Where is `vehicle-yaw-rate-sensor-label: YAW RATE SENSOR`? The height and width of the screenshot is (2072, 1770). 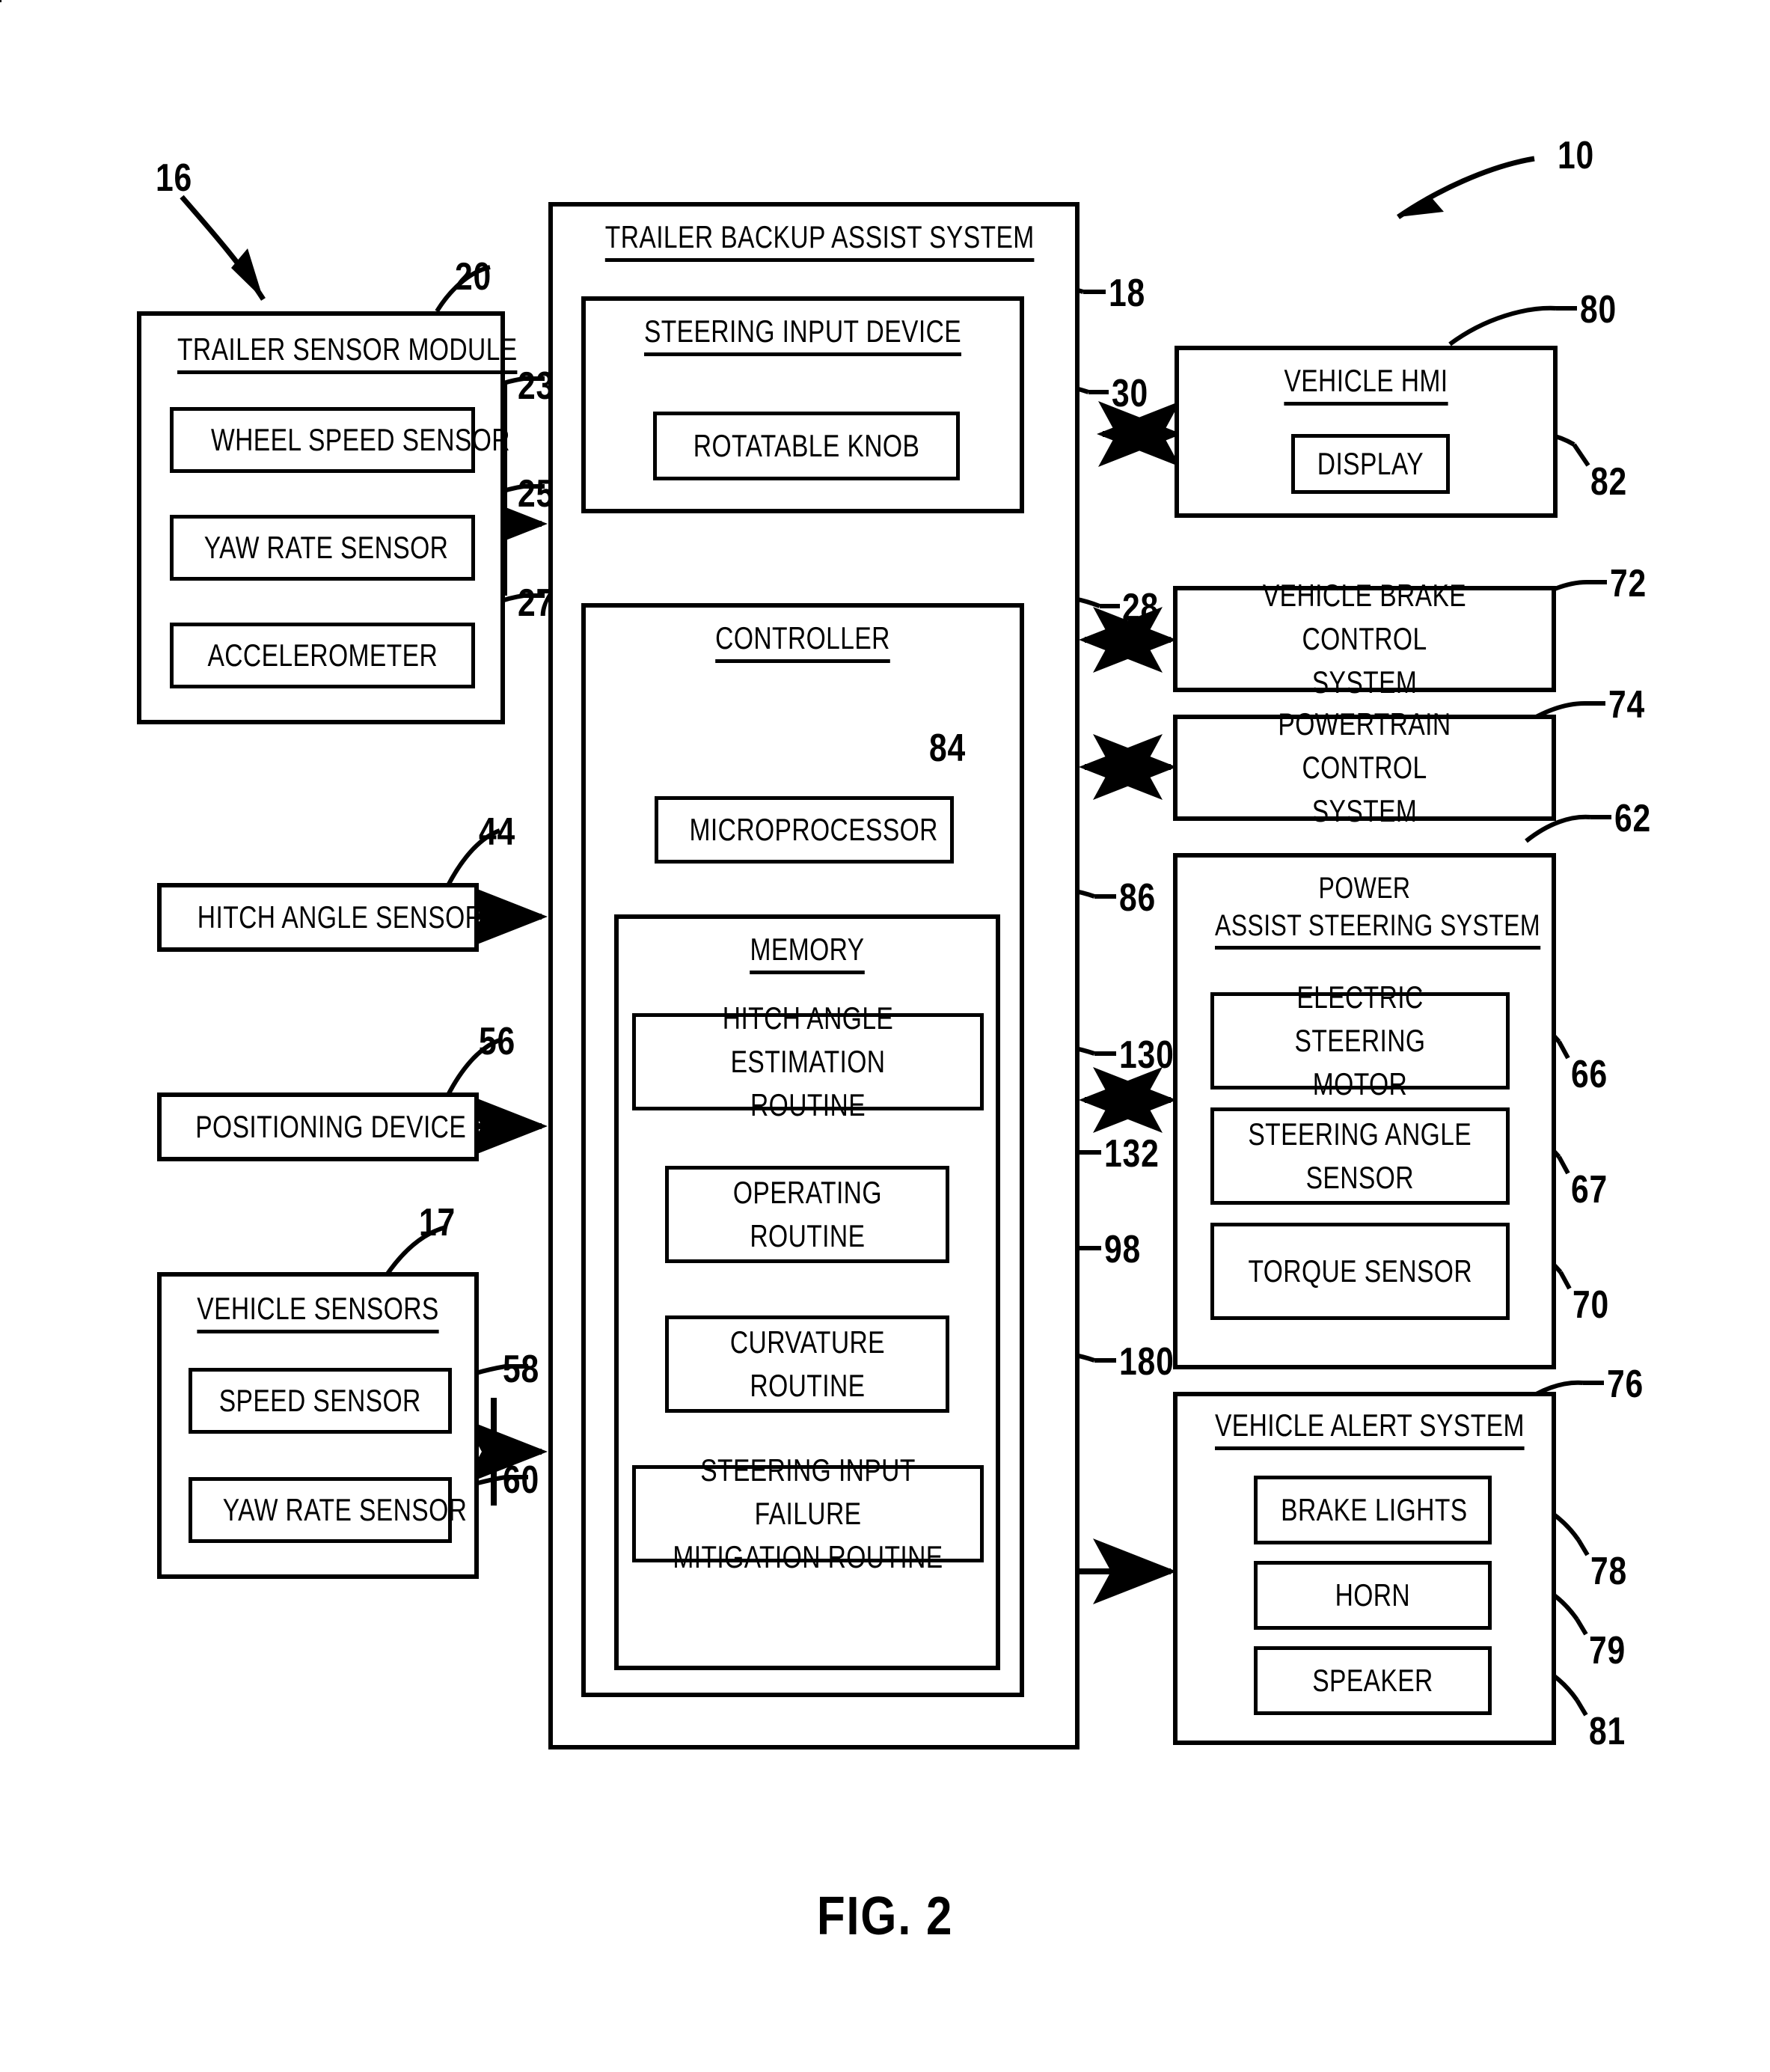 vehicle-yaw-rate-sensor-label: YAW RATE SENSOR is located at coordinates (345, 1509).